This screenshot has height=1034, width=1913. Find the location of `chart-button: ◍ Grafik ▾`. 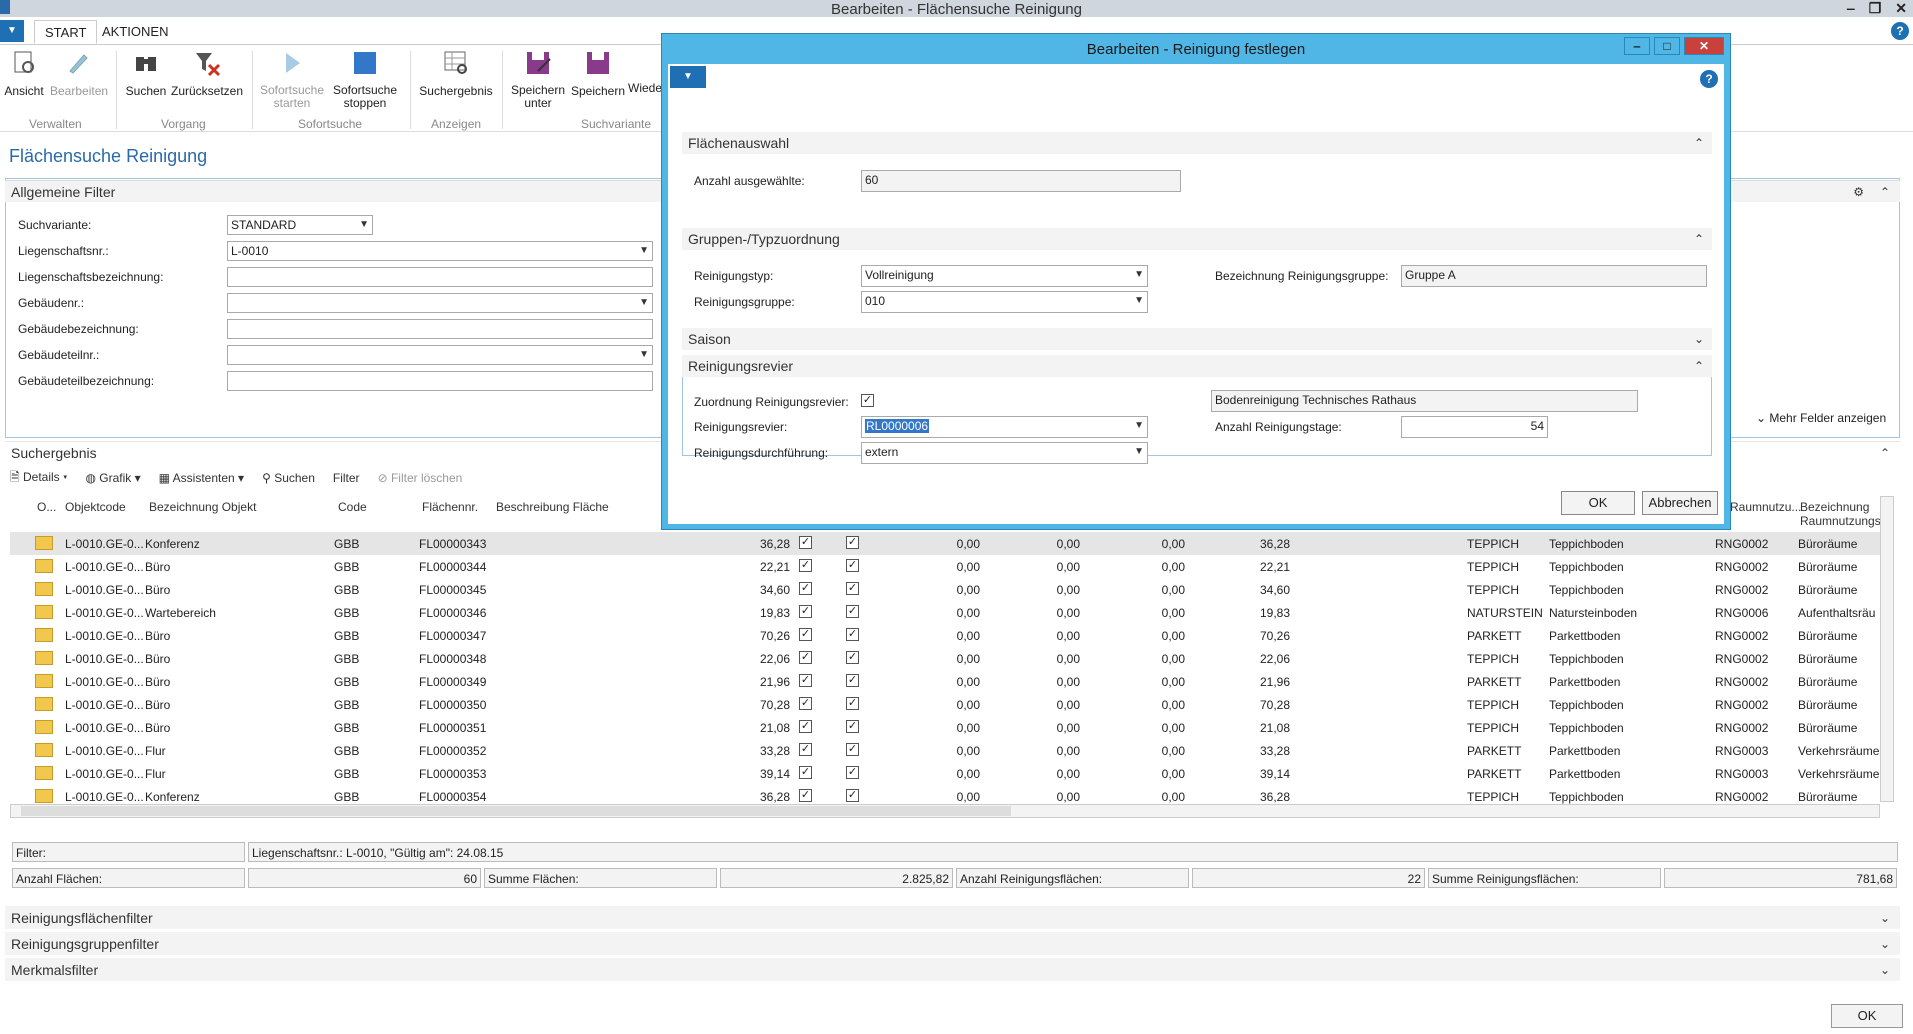

chart-button: ◍ Grafik ▾ is located at coordinates (112, 478).